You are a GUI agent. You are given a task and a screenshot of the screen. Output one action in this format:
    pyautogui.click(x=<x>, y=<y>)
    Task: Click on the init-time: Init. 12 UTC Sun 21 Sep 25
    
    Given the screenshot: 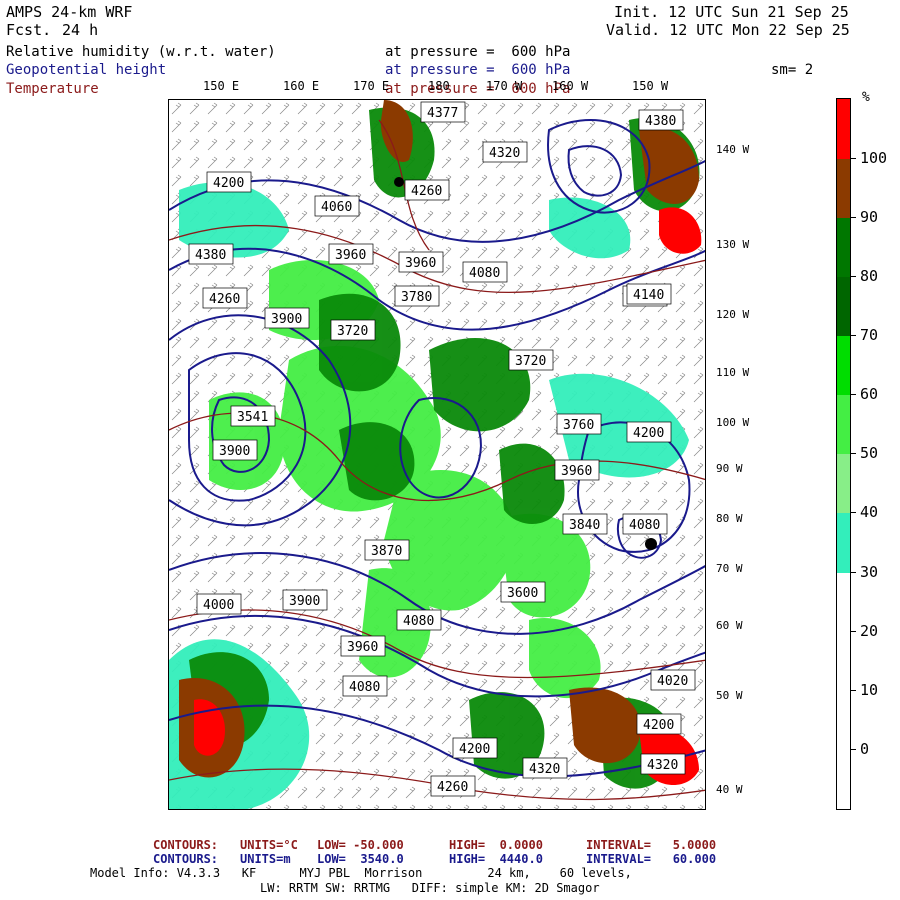 What is the action you would take?
    pyautogui.click(x=731, y=12)
    